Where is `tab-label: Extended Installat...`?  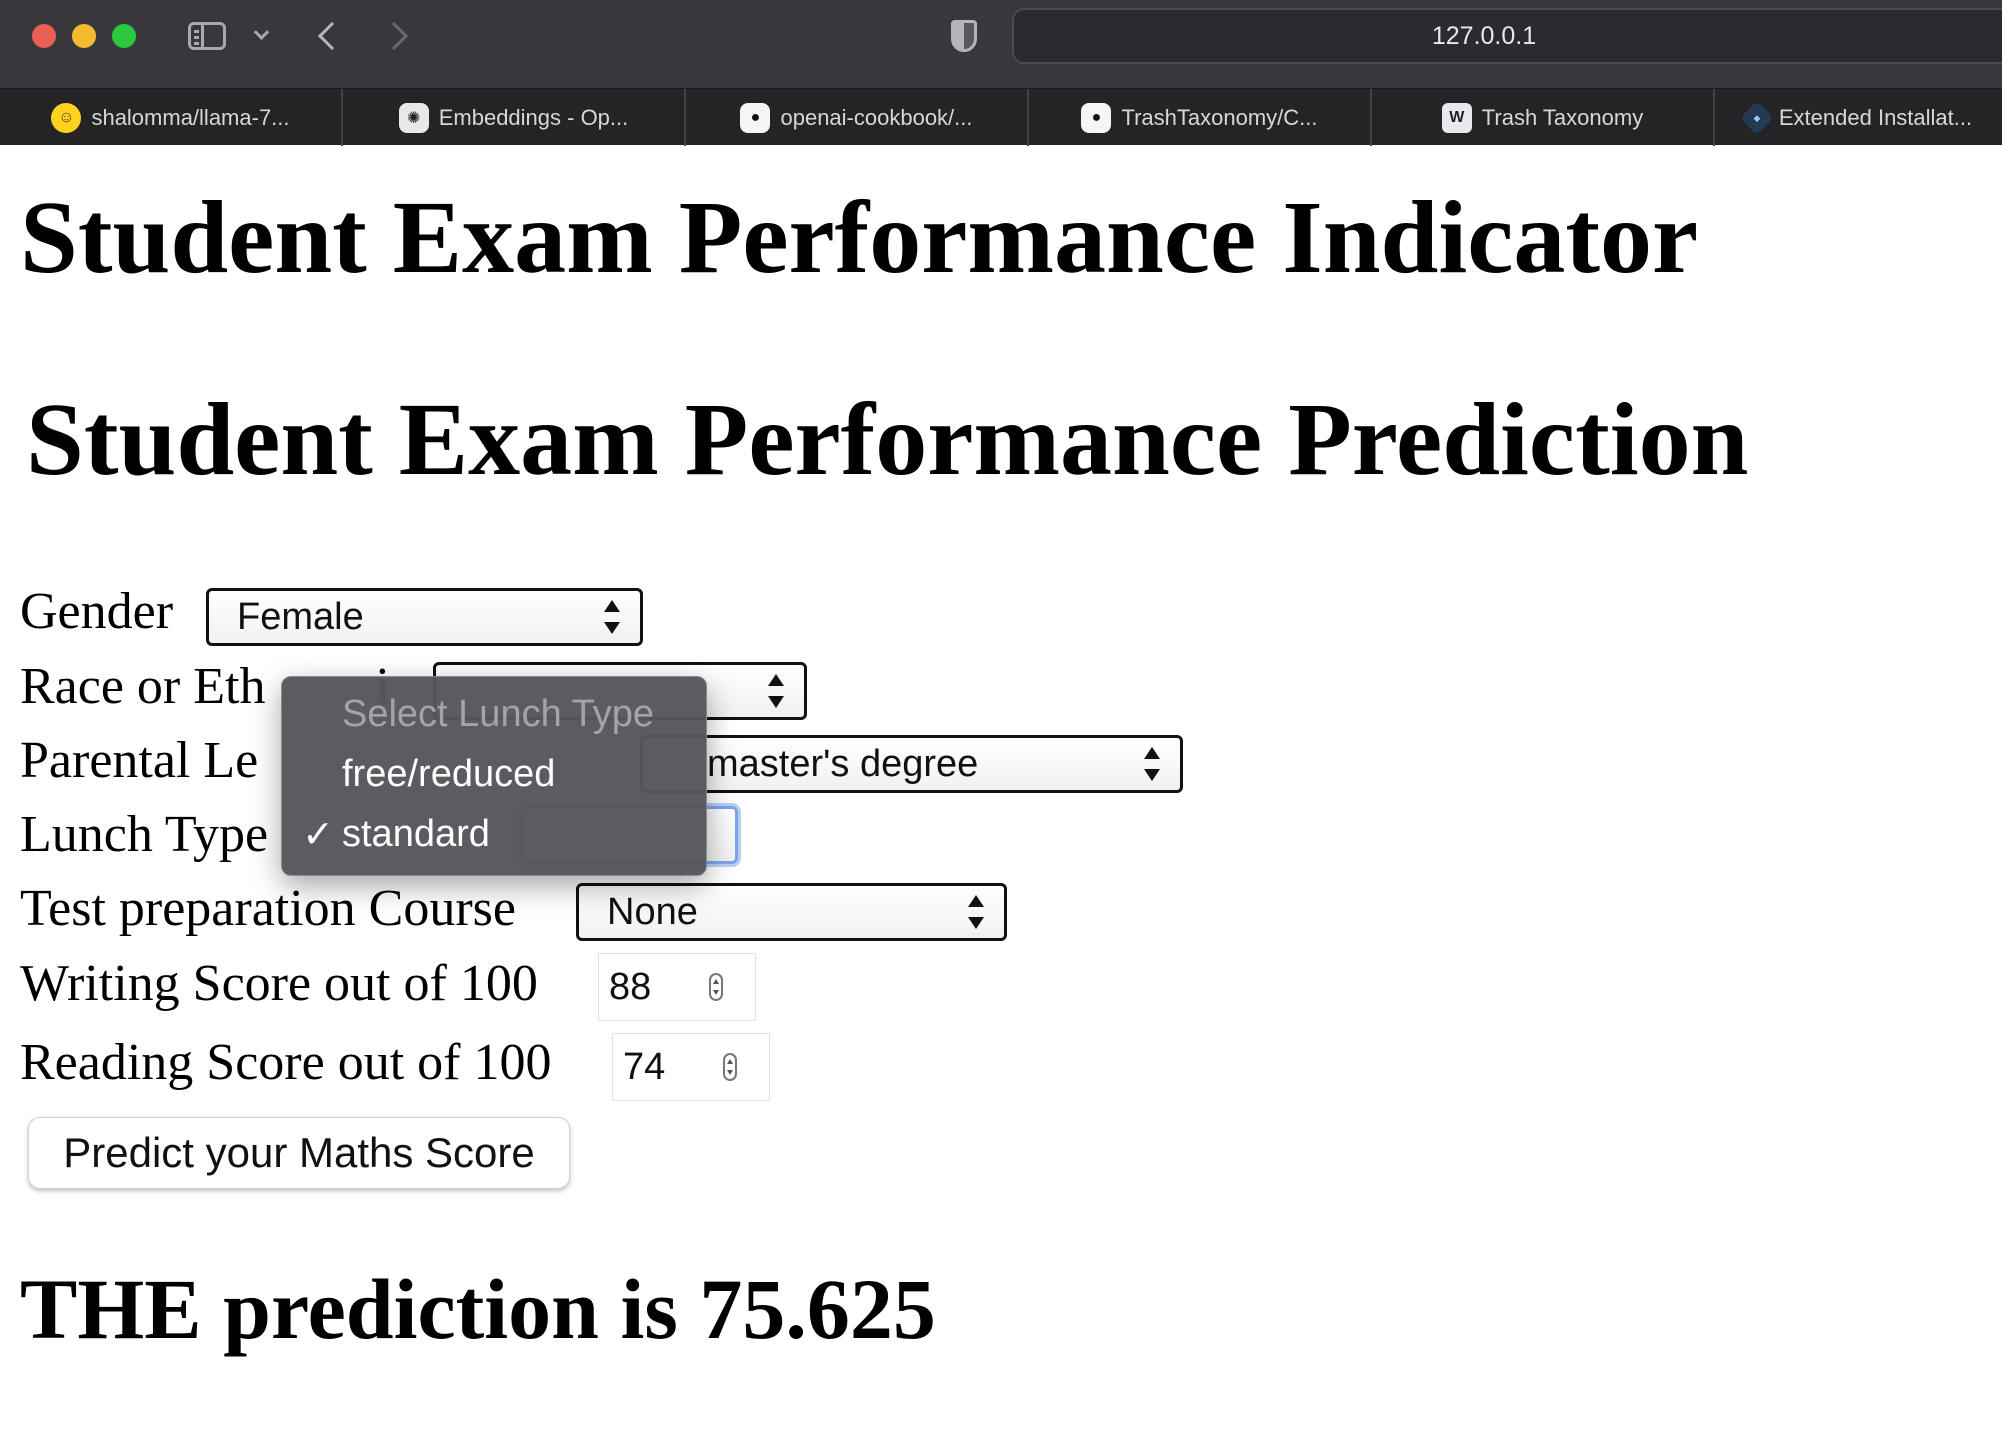
tab-label: Extended Installat... is located at coordinates (1875, 117).